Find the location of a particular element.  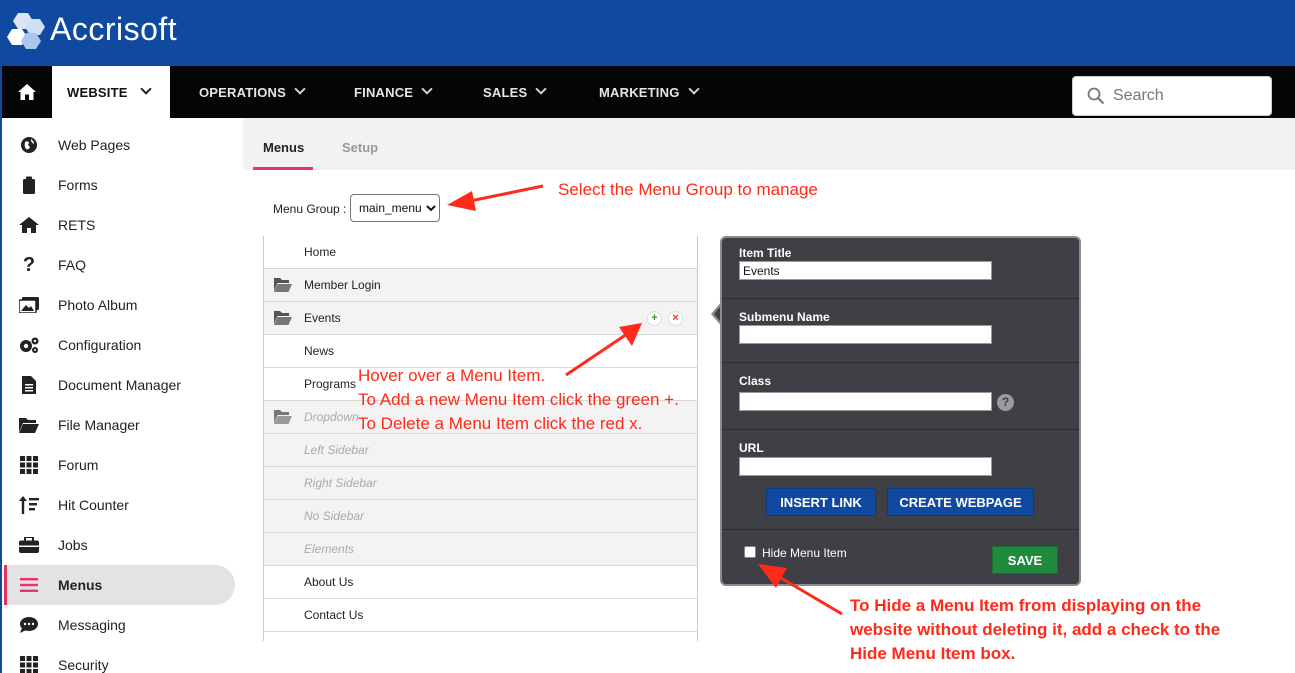

class-input is located at coordinates (865, 401).